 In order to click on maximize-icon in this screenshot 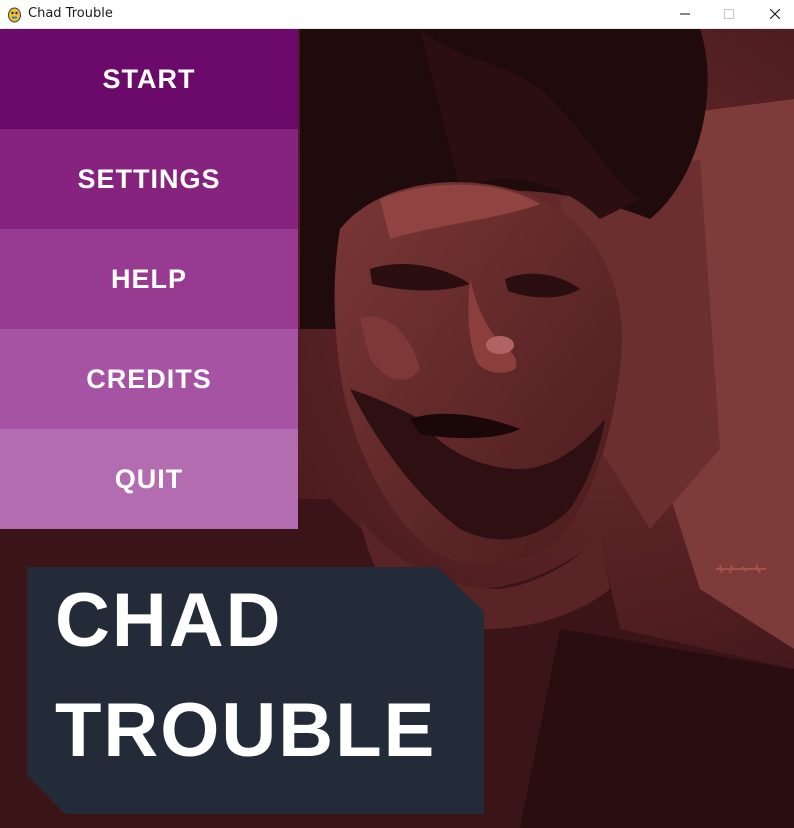, I will do `click(729, 14)`.